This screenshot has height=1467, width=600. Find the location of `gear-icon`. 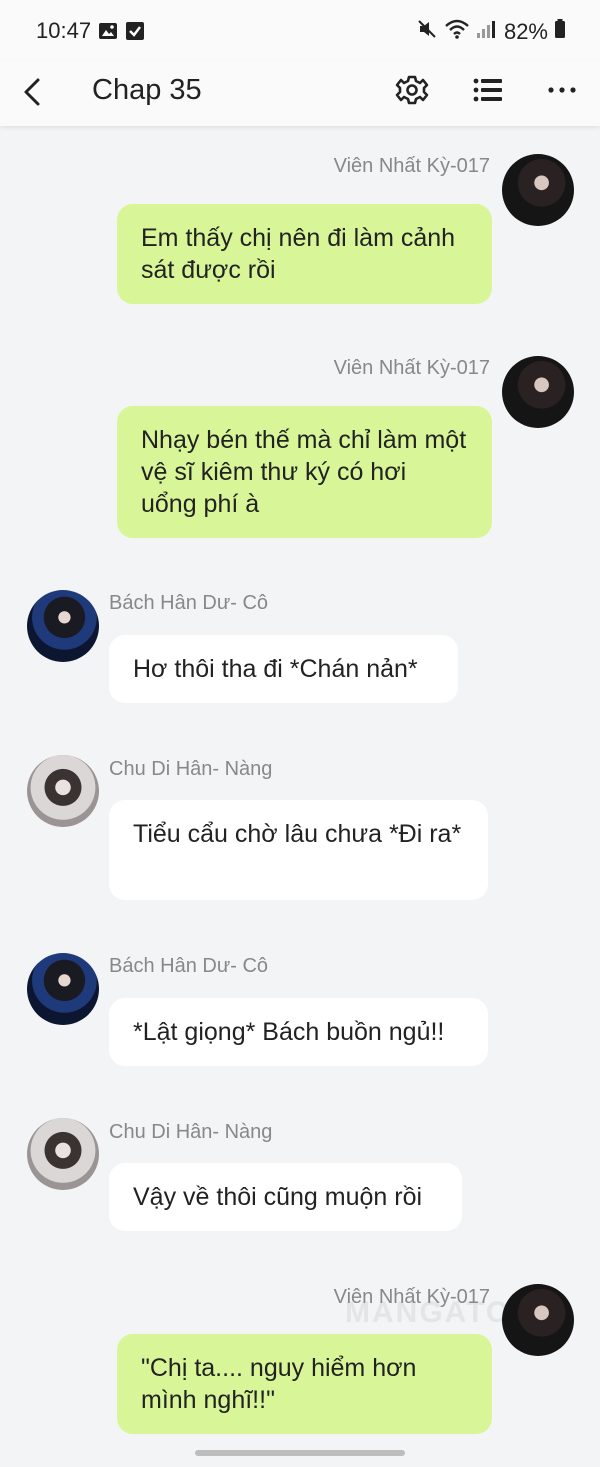

gear-icon is located at coordinates (412, 90).